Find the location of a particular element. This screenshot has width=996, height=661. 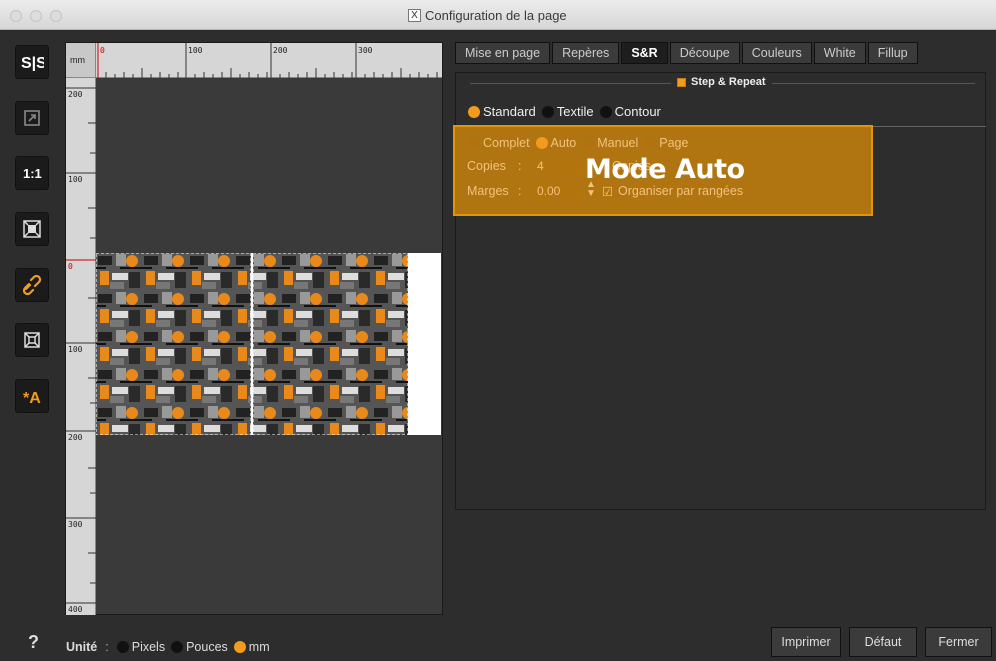

organize-label: Organiser par rangées is located at coordinates (681, 191).